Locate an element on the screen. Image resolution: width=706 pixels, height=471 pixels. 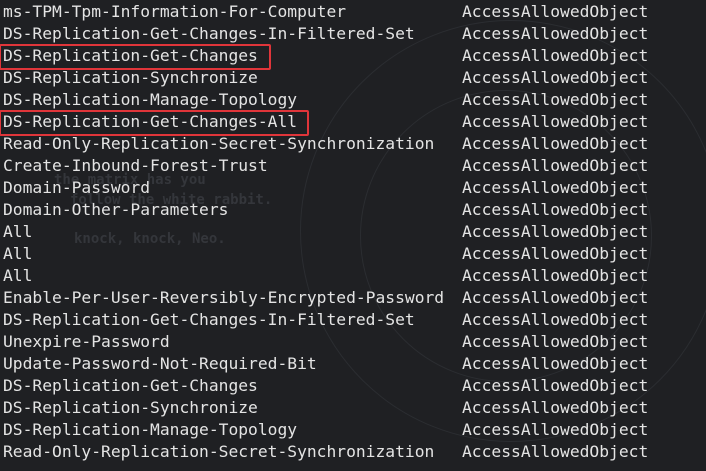
output-row: Unexpire-Password AccessAllowedObject is located at coordinates (353, 342).